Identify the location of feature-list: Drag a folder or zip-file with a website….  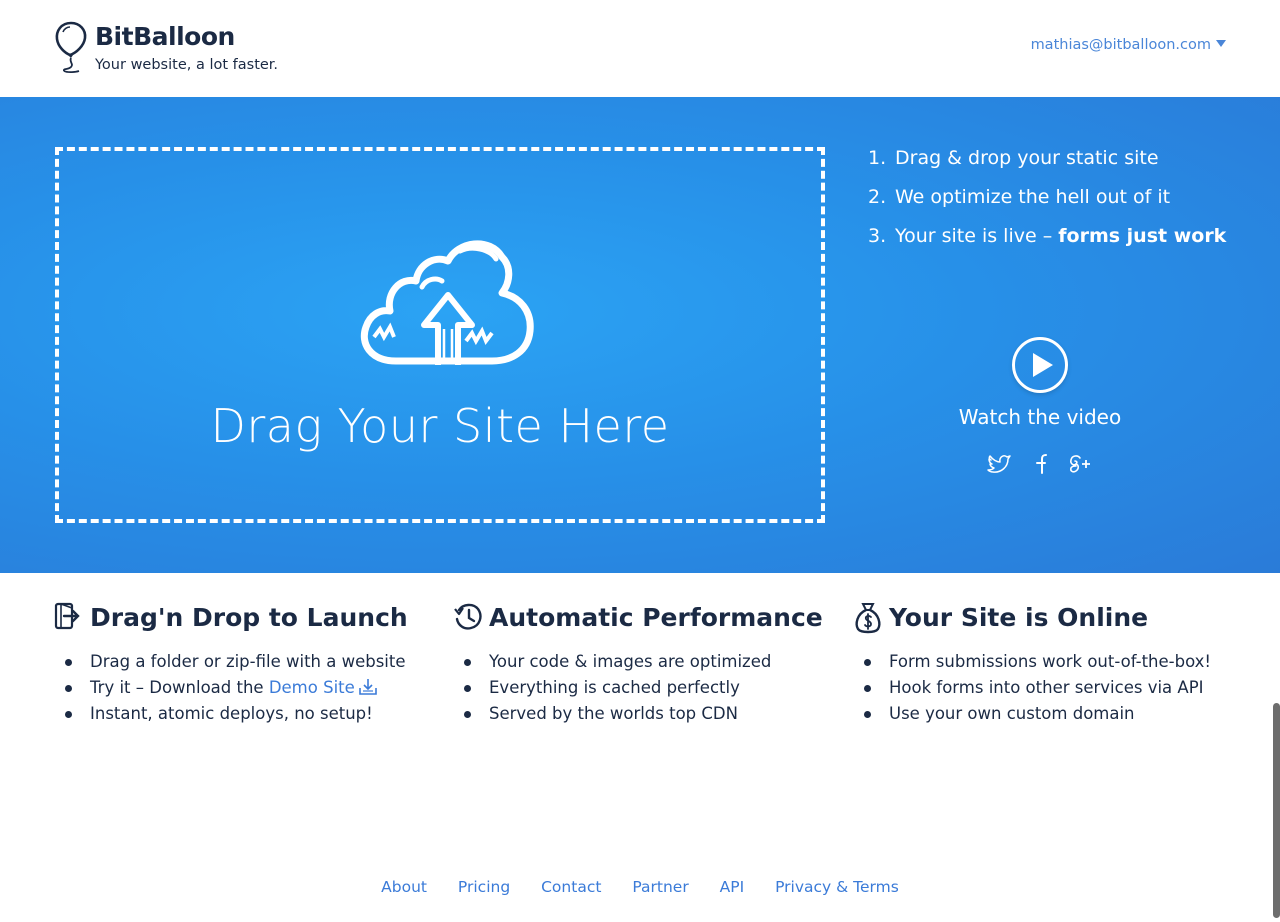
(244, 688).